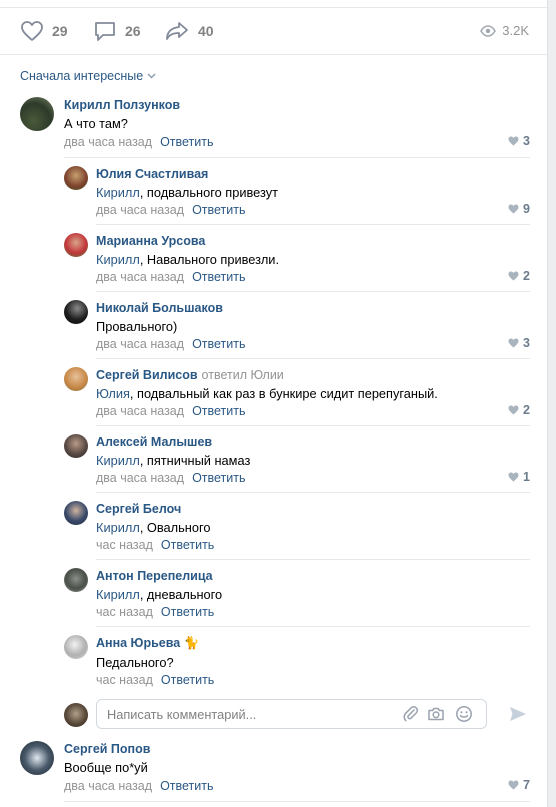 The height and width of the screenshot is (807, 556). Describe the element at coordinates (159, 308) in the screenshot. I see `comment-author: Николай Большаков` at that location.